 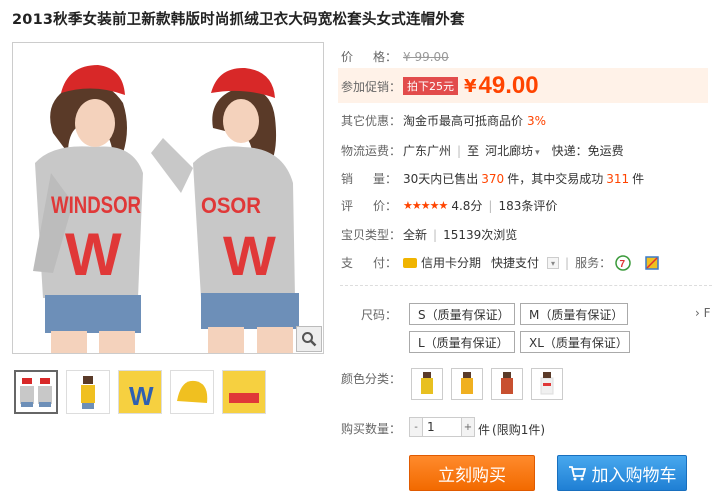 I want to click on condition-label: 宝贝类型：, so click(x=371, y=235).